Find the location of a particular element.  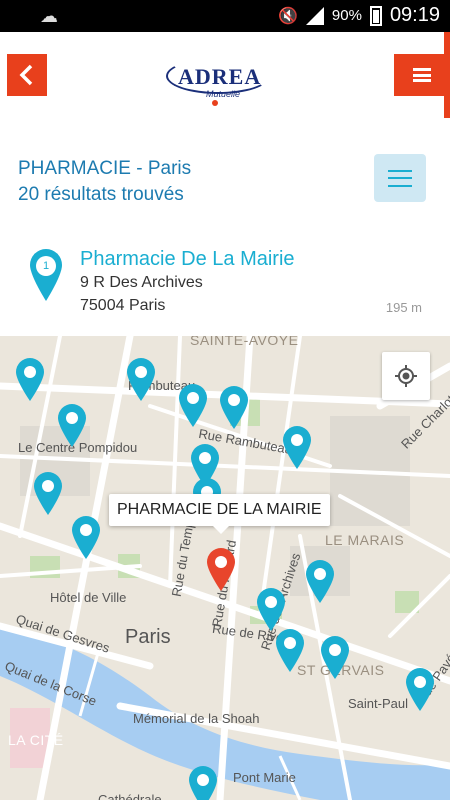

battery-percent: 90% is located at coordinates (346, 15).